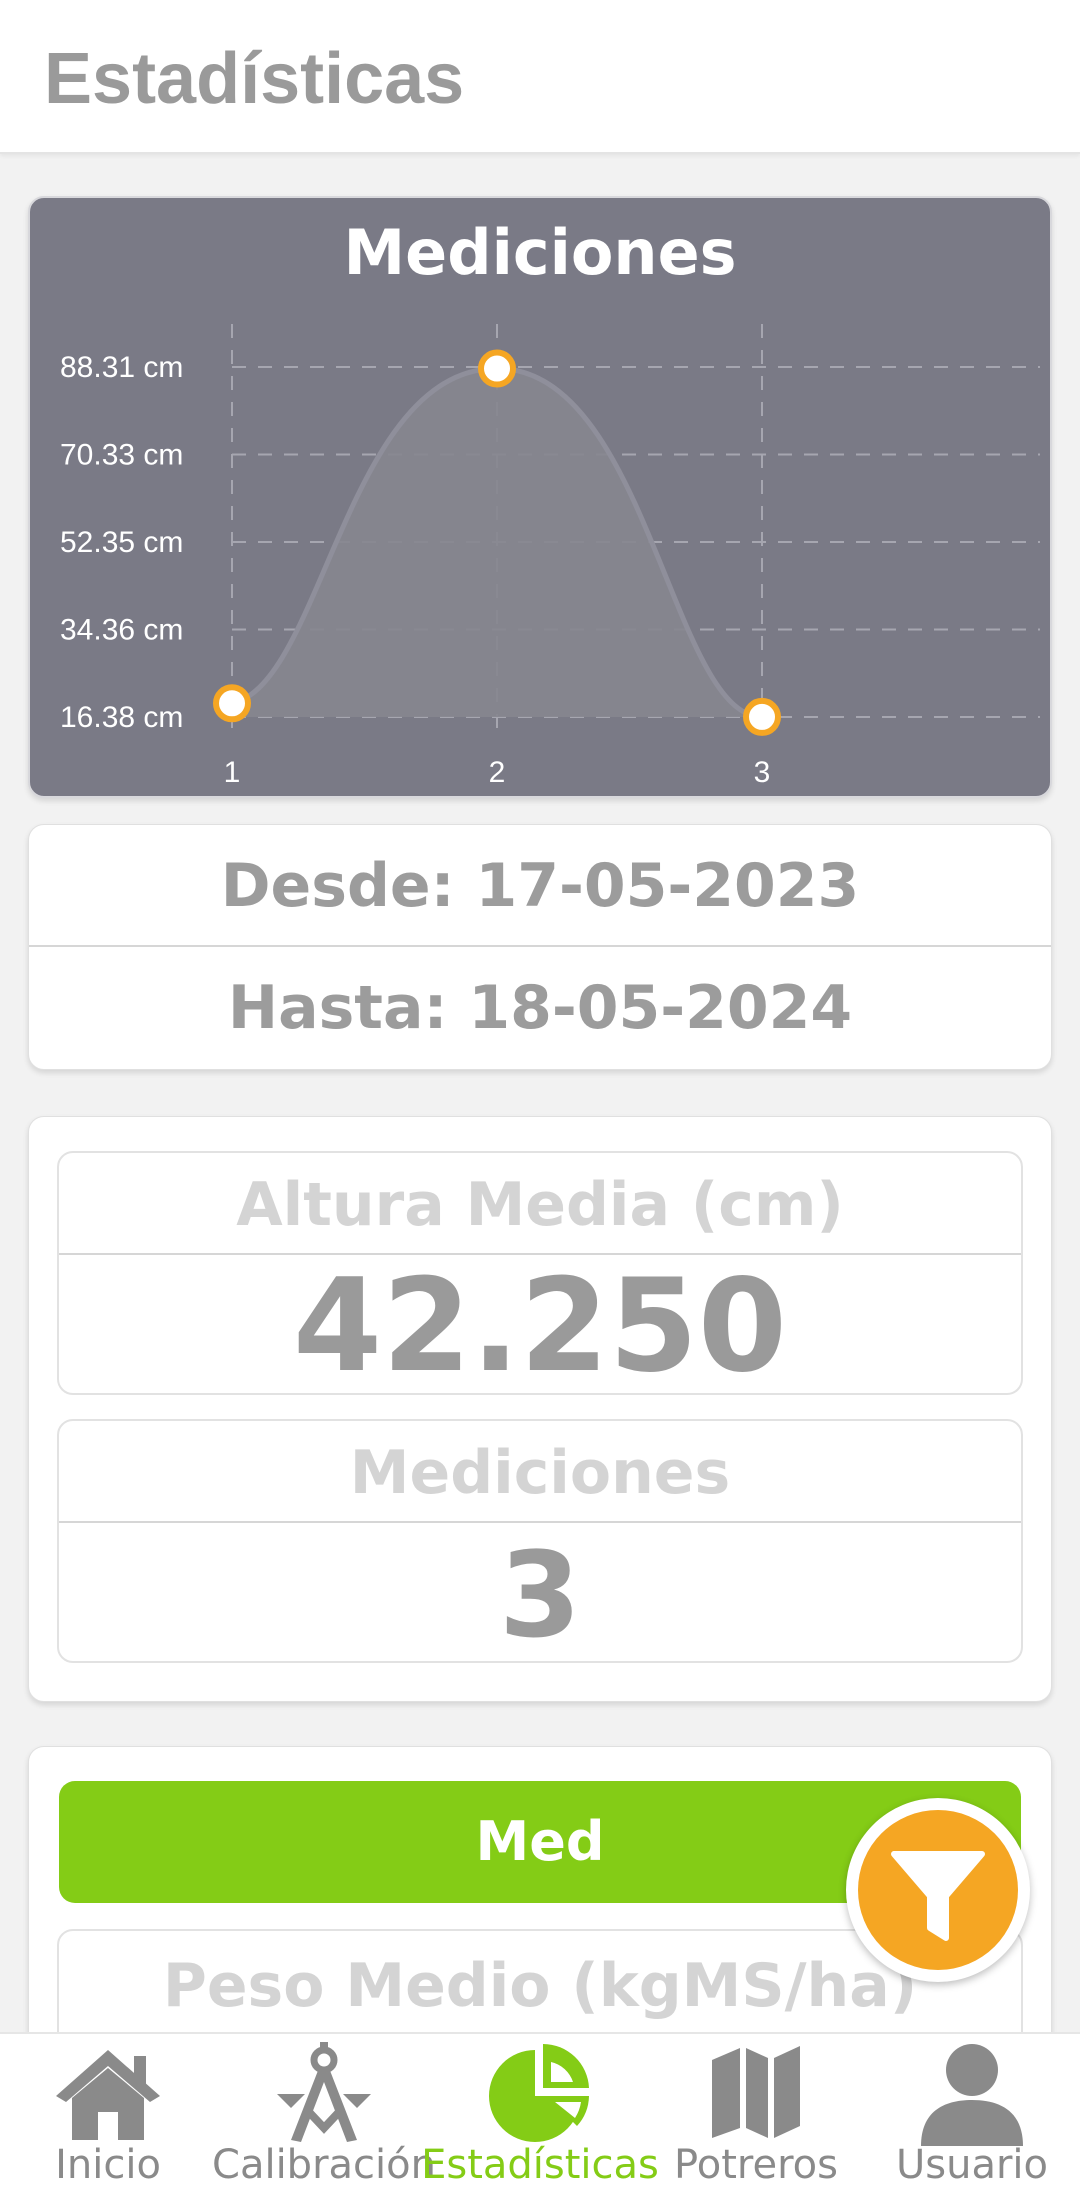  What do you see at coordinates (972, 2095) in the screenshot?
I see `user-icon` at bounding box center [972, 2095].